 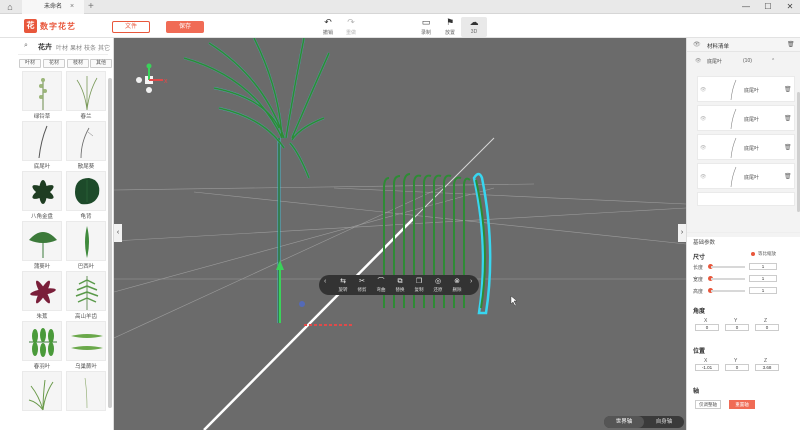 I want to click on delete-icon: ⊗, so click(x=457, y=281).